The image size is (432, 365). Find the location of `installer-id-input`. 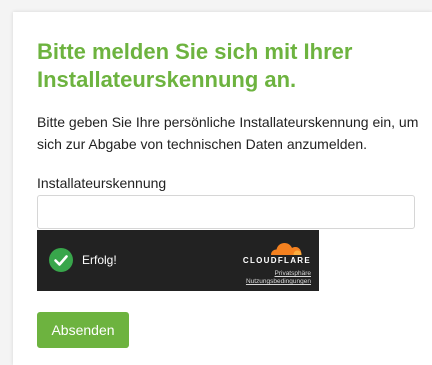

installer-id-input is located at coordinates (226, 212).